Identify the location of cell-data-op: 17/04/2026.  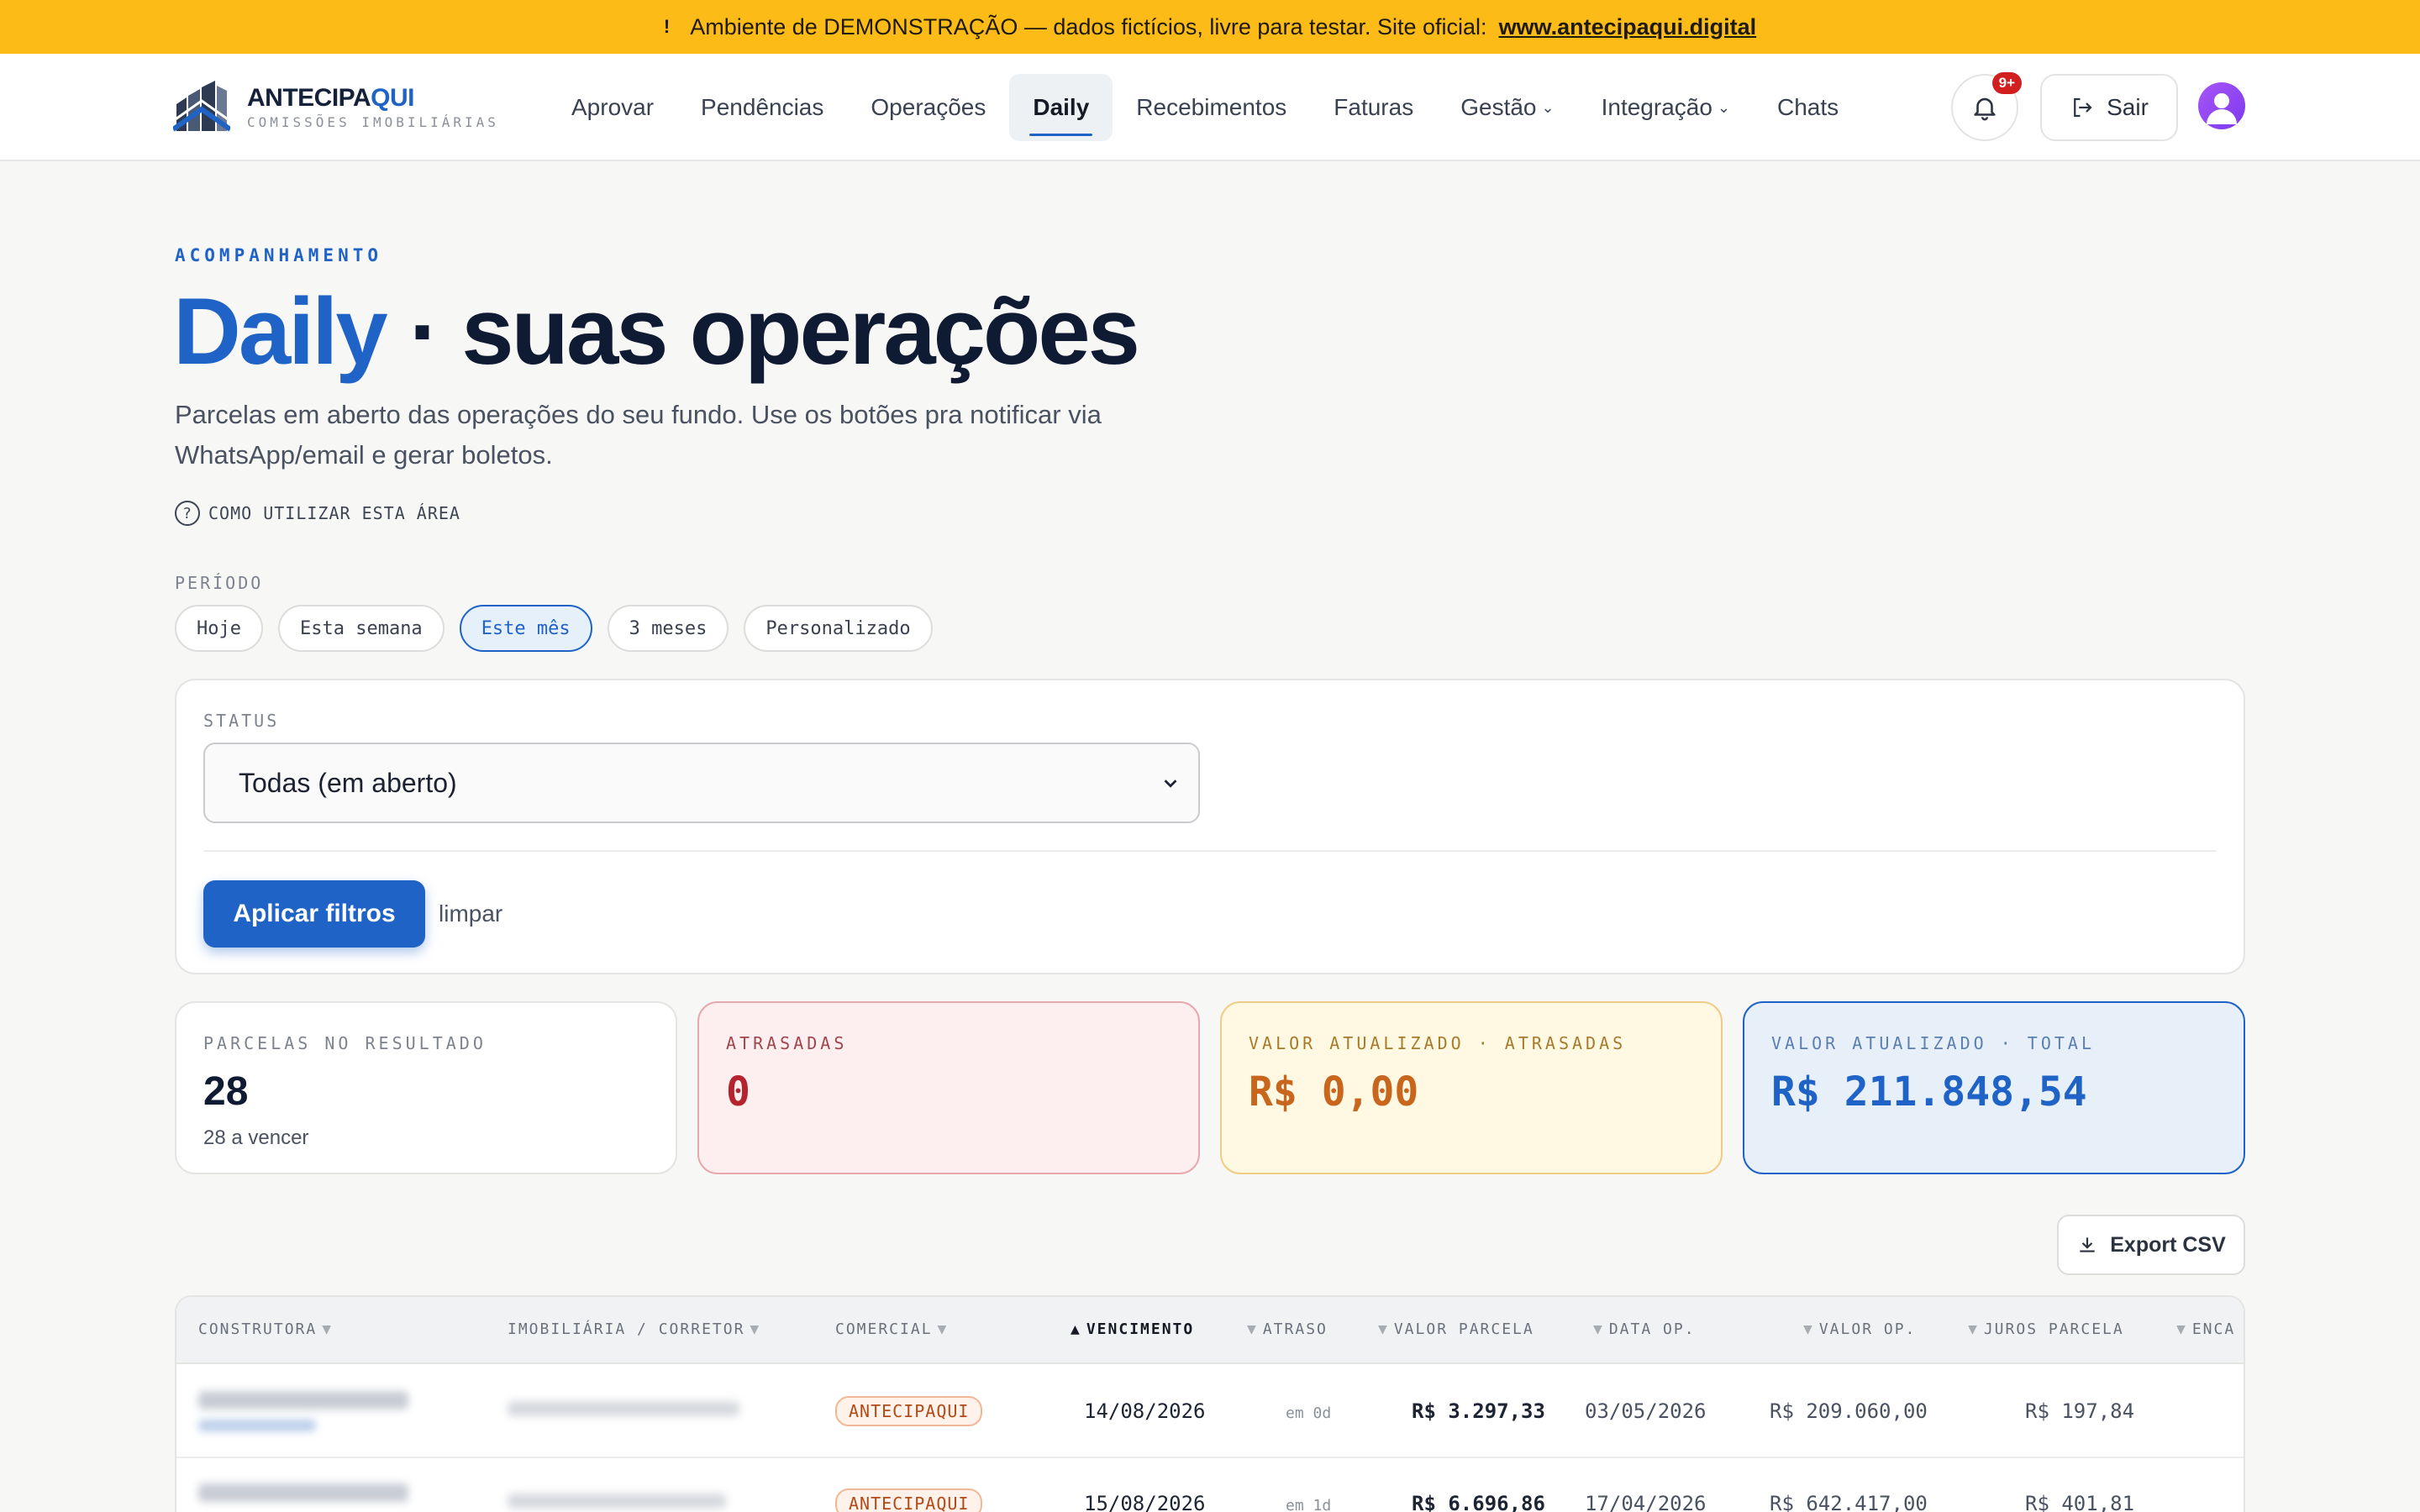
(1646, 1502).